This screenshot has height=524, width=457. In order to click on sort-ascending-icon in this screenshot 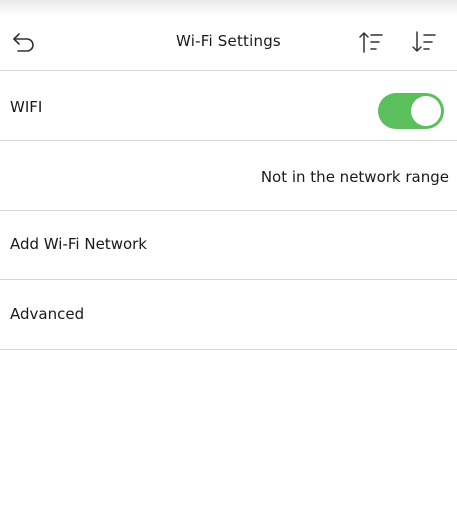, I will do `click(371, 42)`.